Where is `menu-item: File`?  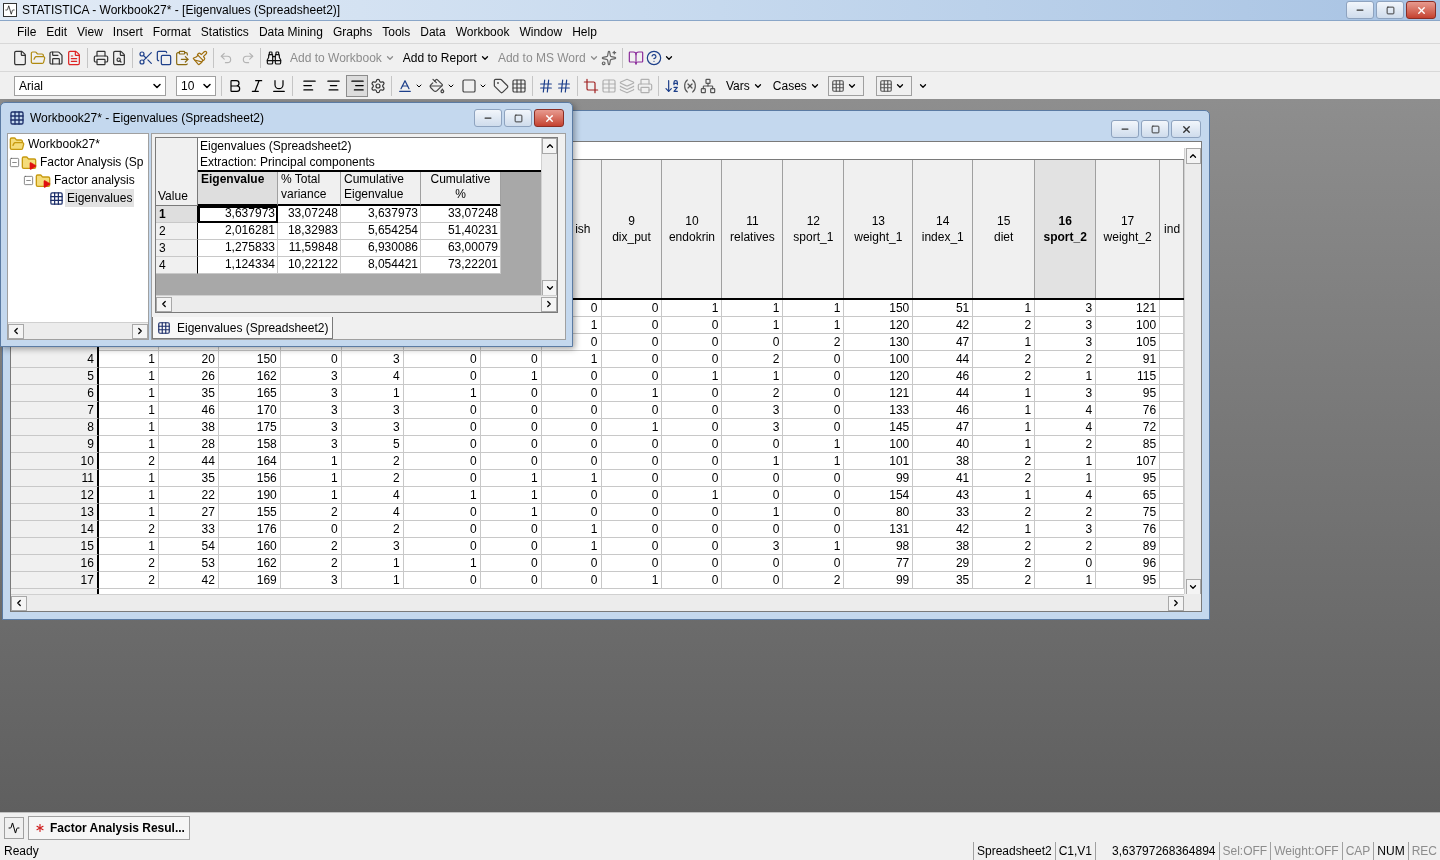
menu-item: File is located at coordinates (27, 32).